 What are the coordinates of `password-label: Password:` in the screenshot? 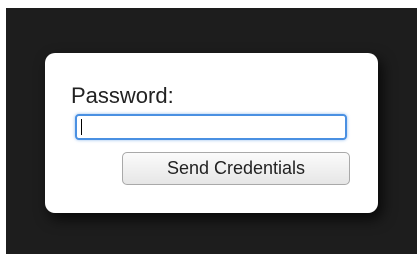 It's located at (122, 95).